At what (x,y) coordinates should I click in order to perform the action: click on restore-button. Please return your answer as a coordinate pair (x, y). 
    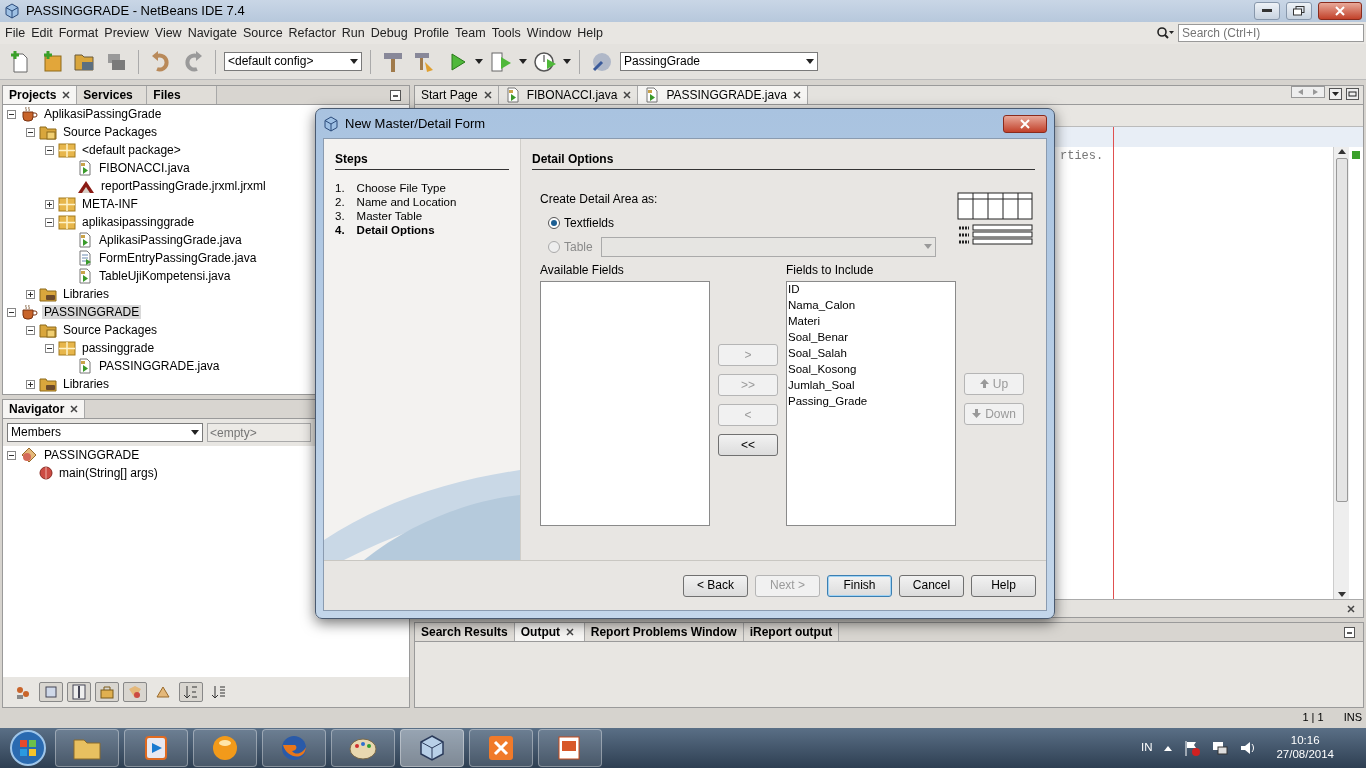
    Looking at the image, I should click on (1299, 11).